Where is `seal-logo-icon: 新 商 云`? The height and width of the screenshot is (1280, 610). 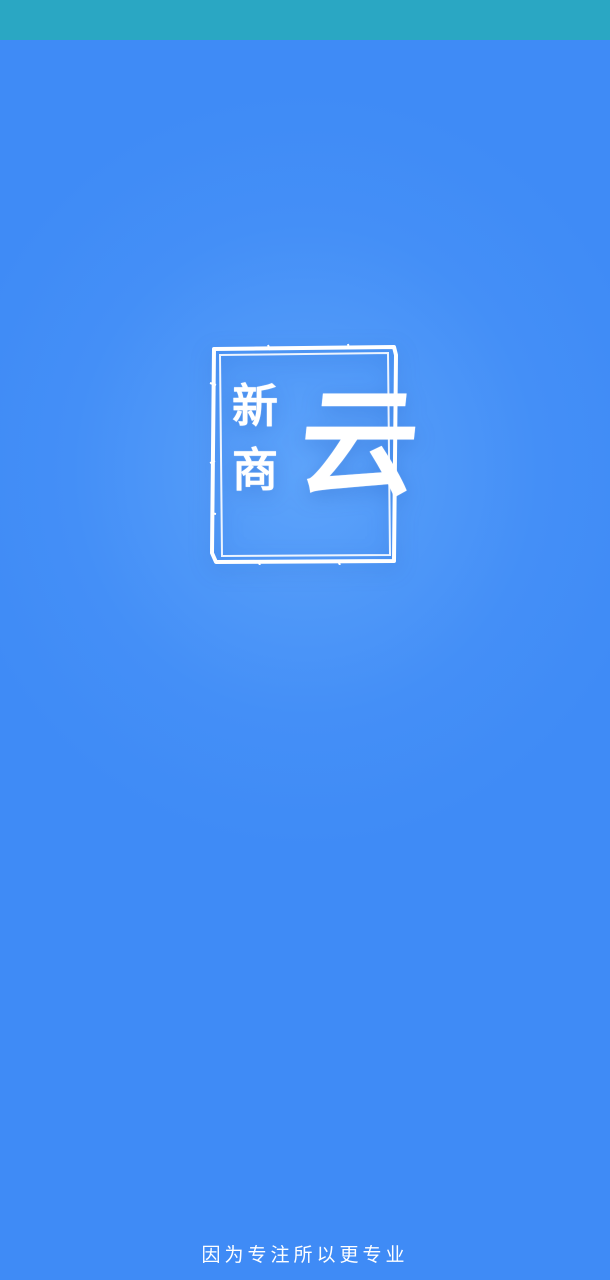 seal-logo-icon: 新 商 云 is located at coordinates (316, 454).